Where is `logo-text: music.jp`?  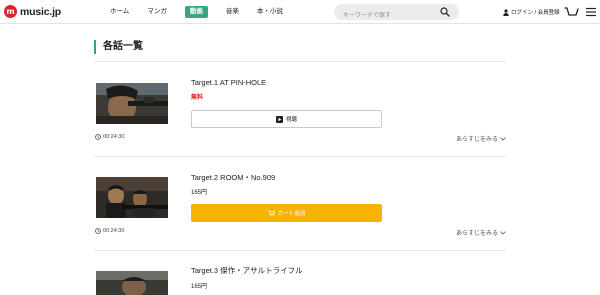
logo-text: music.jp is located at coordinates (40, 11).